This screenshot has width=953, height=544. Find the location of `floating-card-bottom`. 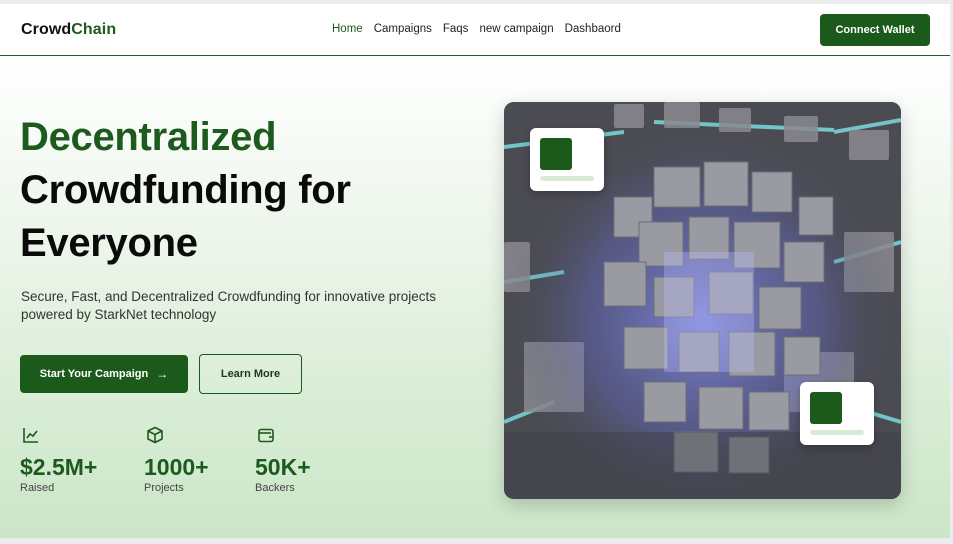

floating-card-bottom is located at coordinates (837, 413).